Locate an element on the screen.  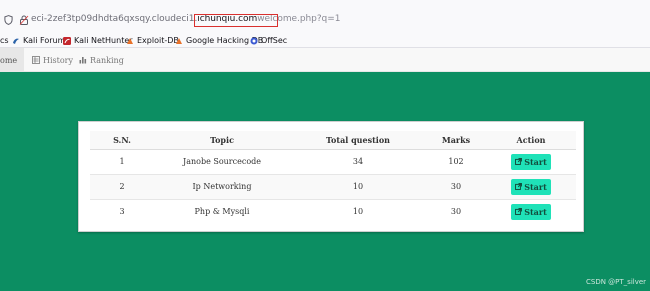
exploit-db-icon is located at coordinates (130, 40).